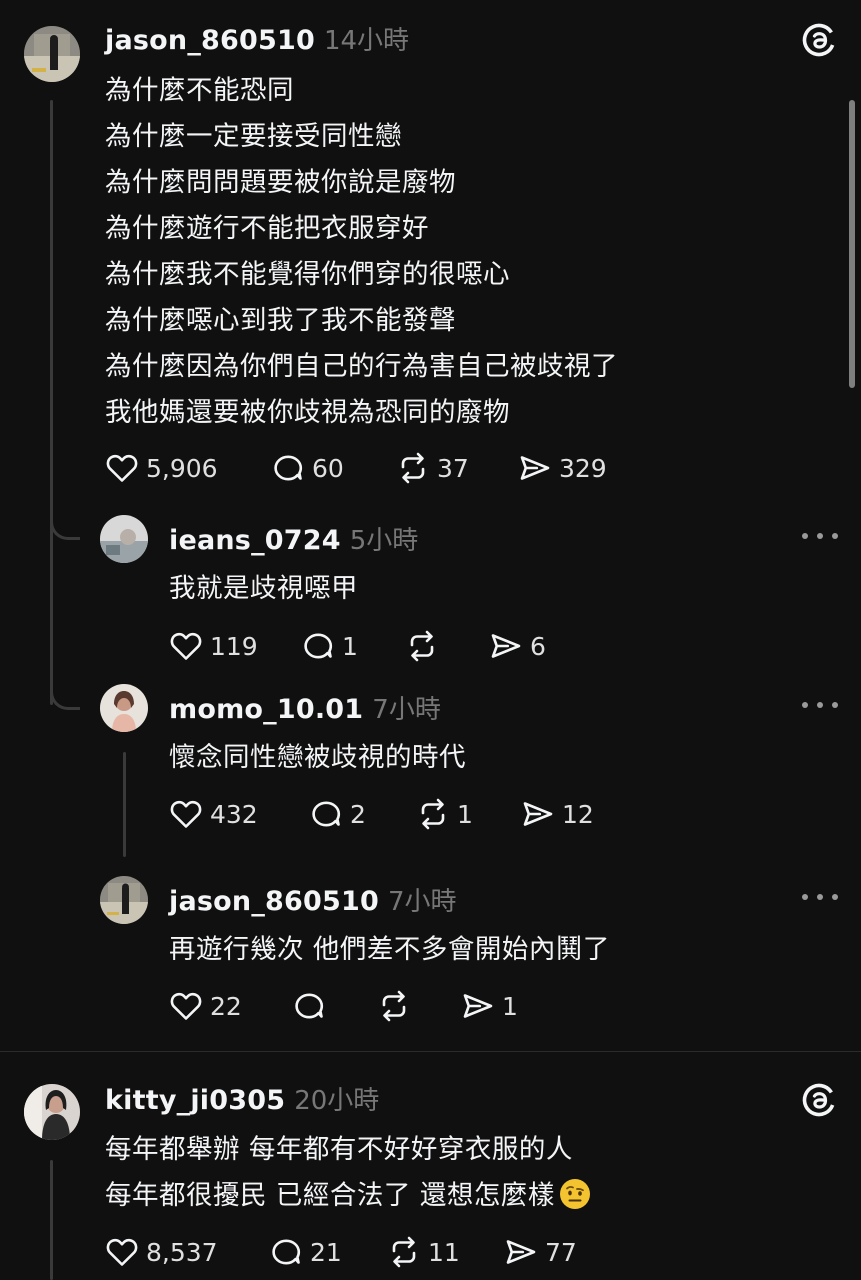  Describe the element at coordinates (307, 468) in the screenshot. I see `comment-button: 60` at that location.